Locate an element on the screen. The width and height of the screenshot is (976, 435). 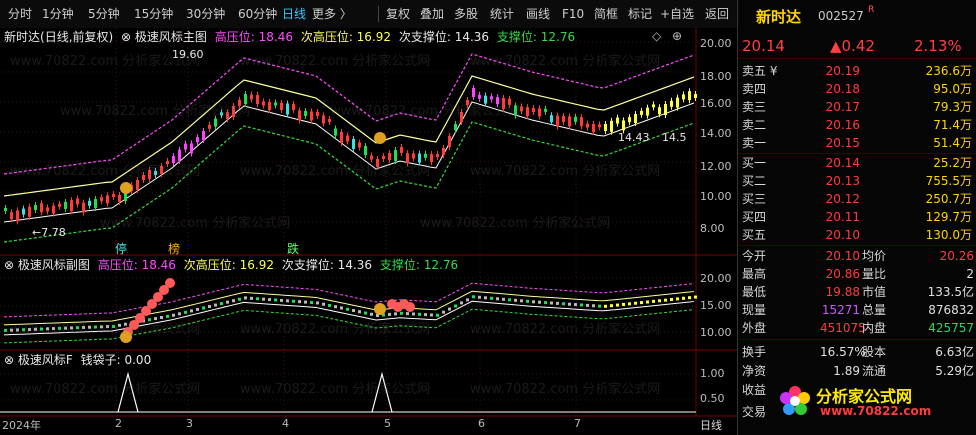
ask-row: 卖四 20.18 95.0万 is located at coordinates (857, 89).